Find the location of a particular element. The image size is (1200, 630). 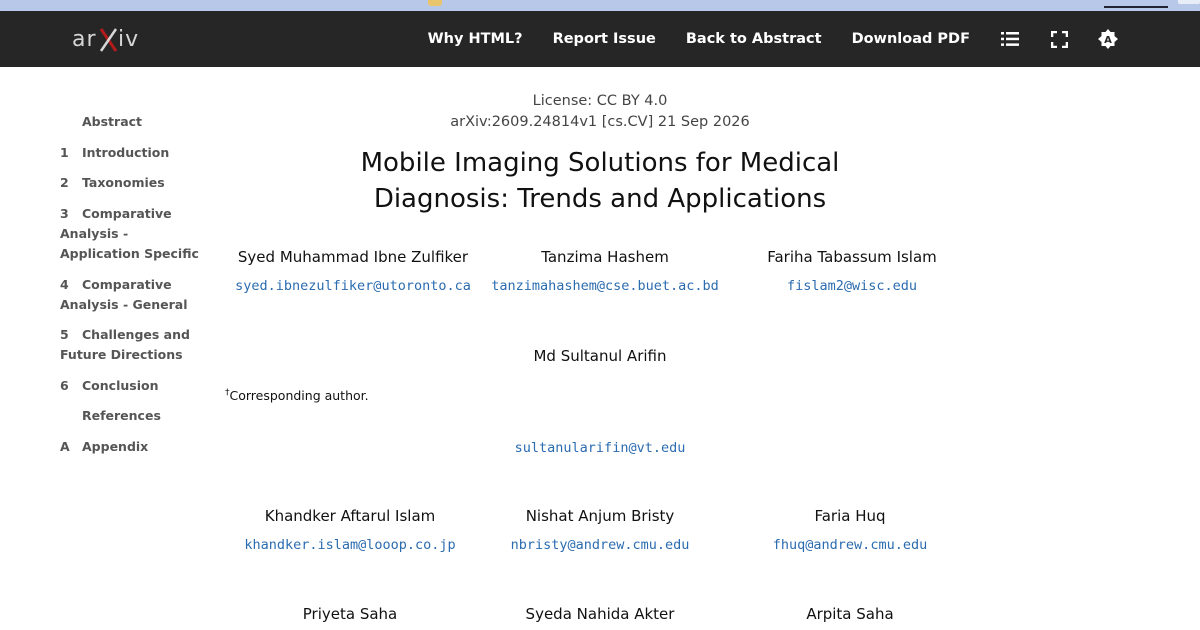

toc-item-references: References is located at coordinates (135, 416).